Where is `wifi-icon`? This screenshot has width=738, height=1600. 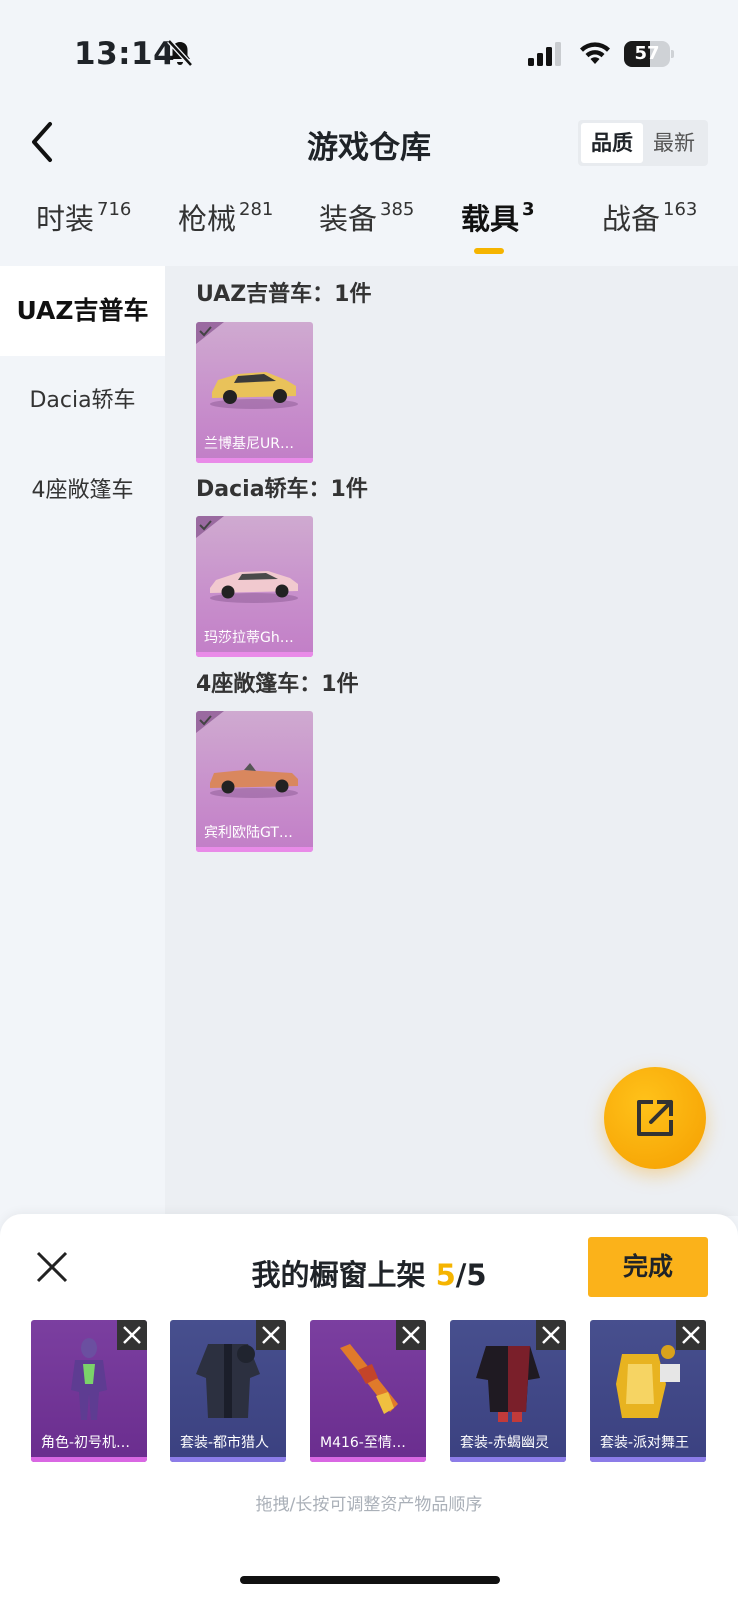 wifi-icon is located at coordinates (595, 53).